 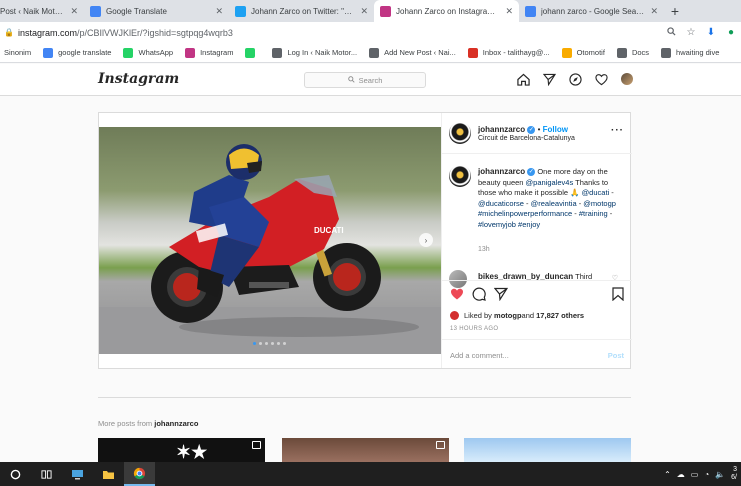 I want to click on carousel-next-button: ›, so click(x=426, y=240).